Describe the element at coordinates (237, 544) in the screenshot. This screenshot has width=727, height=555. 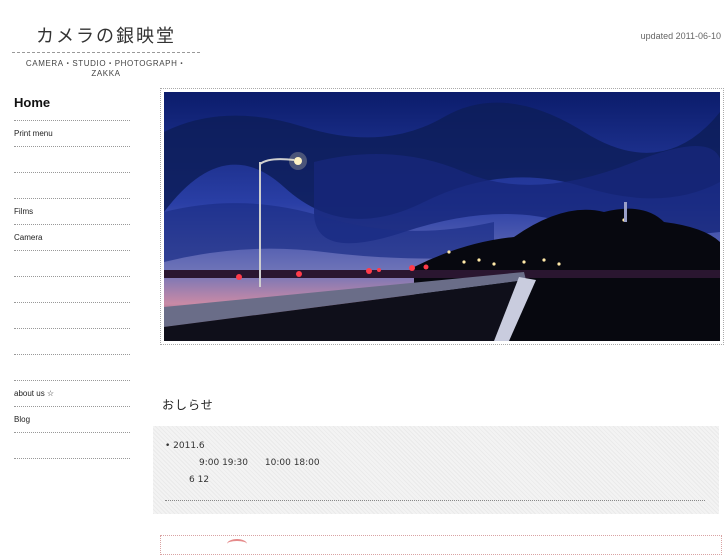
I see `ornament-icon` at that location.